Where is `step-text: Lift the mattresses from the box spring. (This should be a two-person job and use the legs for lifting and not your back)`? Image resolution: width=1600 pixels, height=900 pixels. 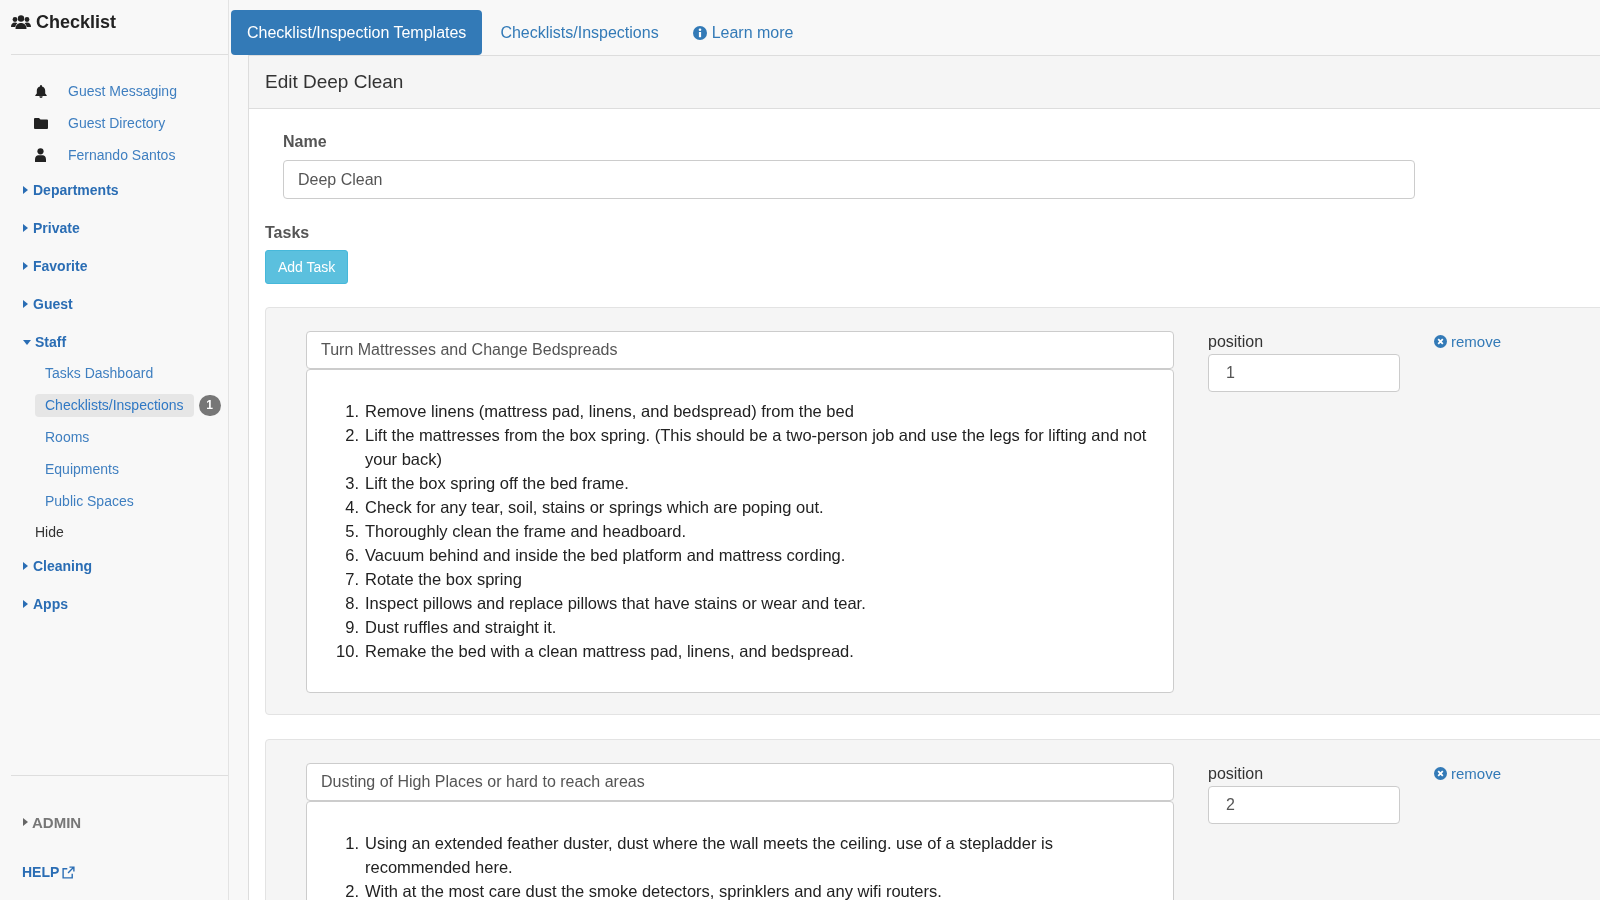
step-text: Lift the mattresses from the box spring. (This should be a two-person job and use the legs for lifting and not your back) is located at coordinates (756, 447).